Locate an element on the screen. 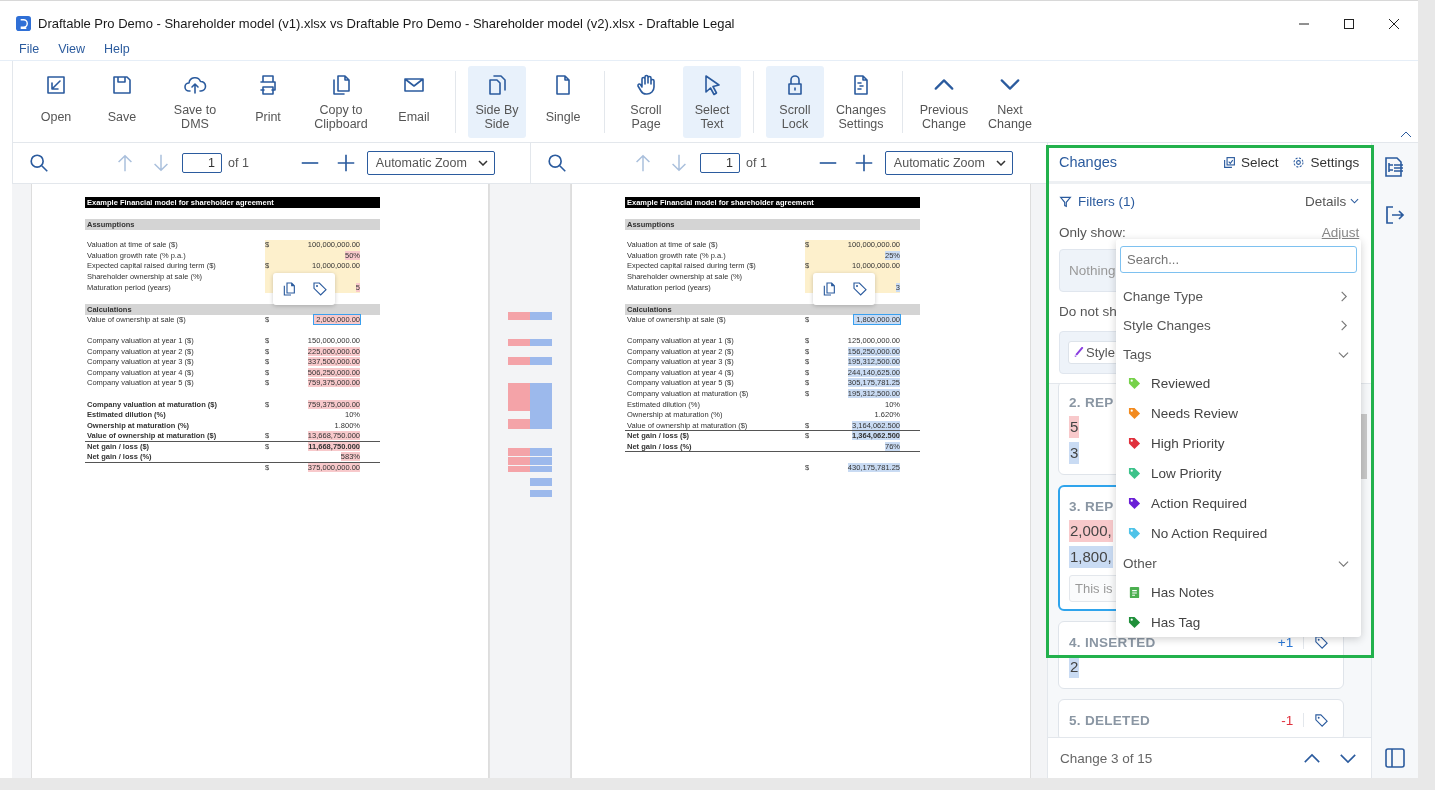 Image resolution: width=1435 pixels, height=790 pixels. filter-option: Action Required is located at coordinates (1238, 503).